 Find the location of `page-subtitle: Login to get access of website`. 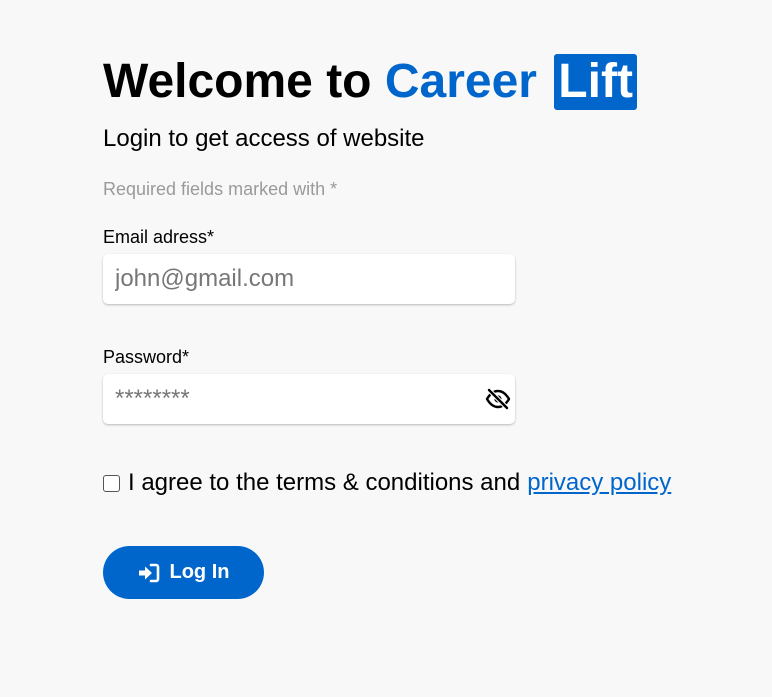

page-subtitle: Login to get access of website is located at coordinates (264, 138).